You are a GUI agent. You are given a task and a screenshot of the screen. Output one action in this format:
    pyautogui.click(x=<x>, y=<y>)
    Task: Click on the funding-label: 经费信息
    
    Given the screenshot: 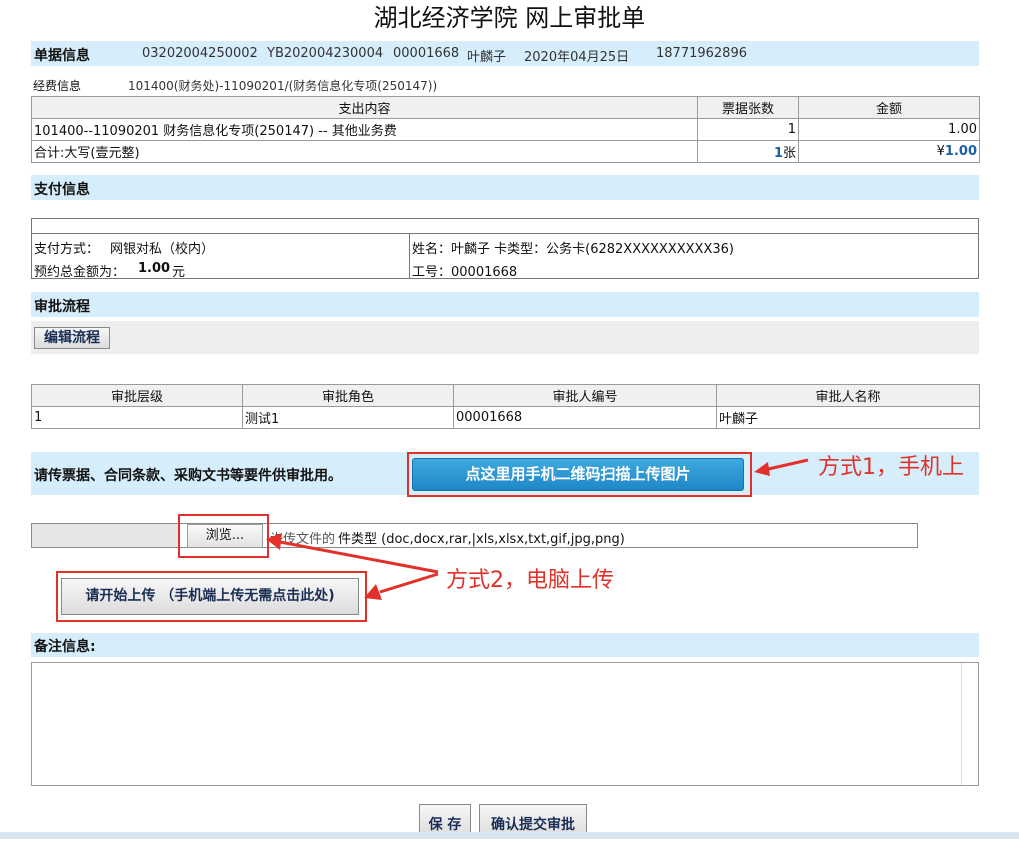 What is the action you would take?
    pyautogui.click(x=57, y=86)
    